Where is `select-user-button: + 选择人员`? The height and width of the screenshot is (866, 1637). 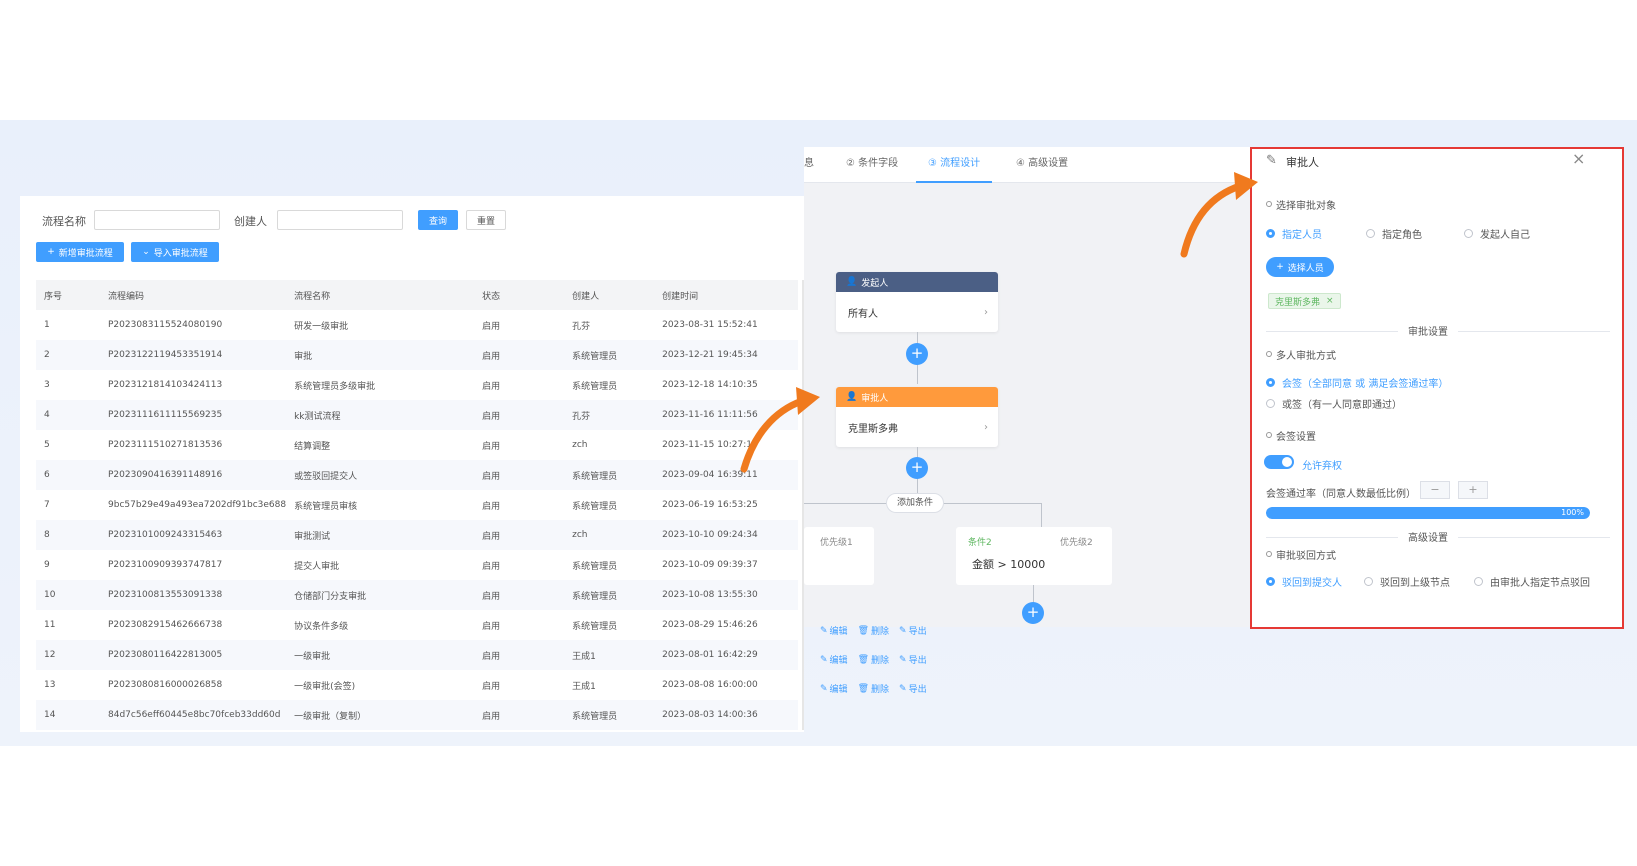
select-user-button: + 选择人员 is located at coordinates (1300, 267).